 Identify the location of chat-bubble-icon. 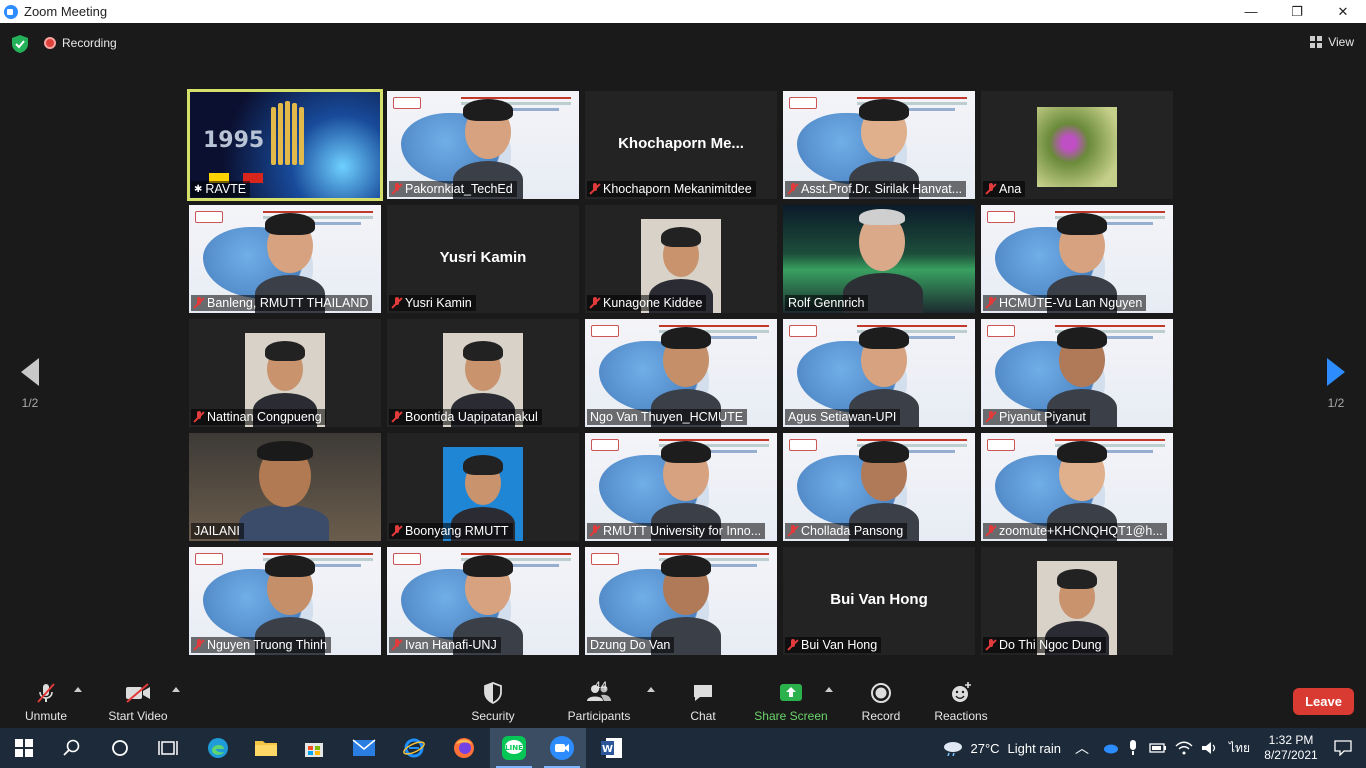
(703, 693).